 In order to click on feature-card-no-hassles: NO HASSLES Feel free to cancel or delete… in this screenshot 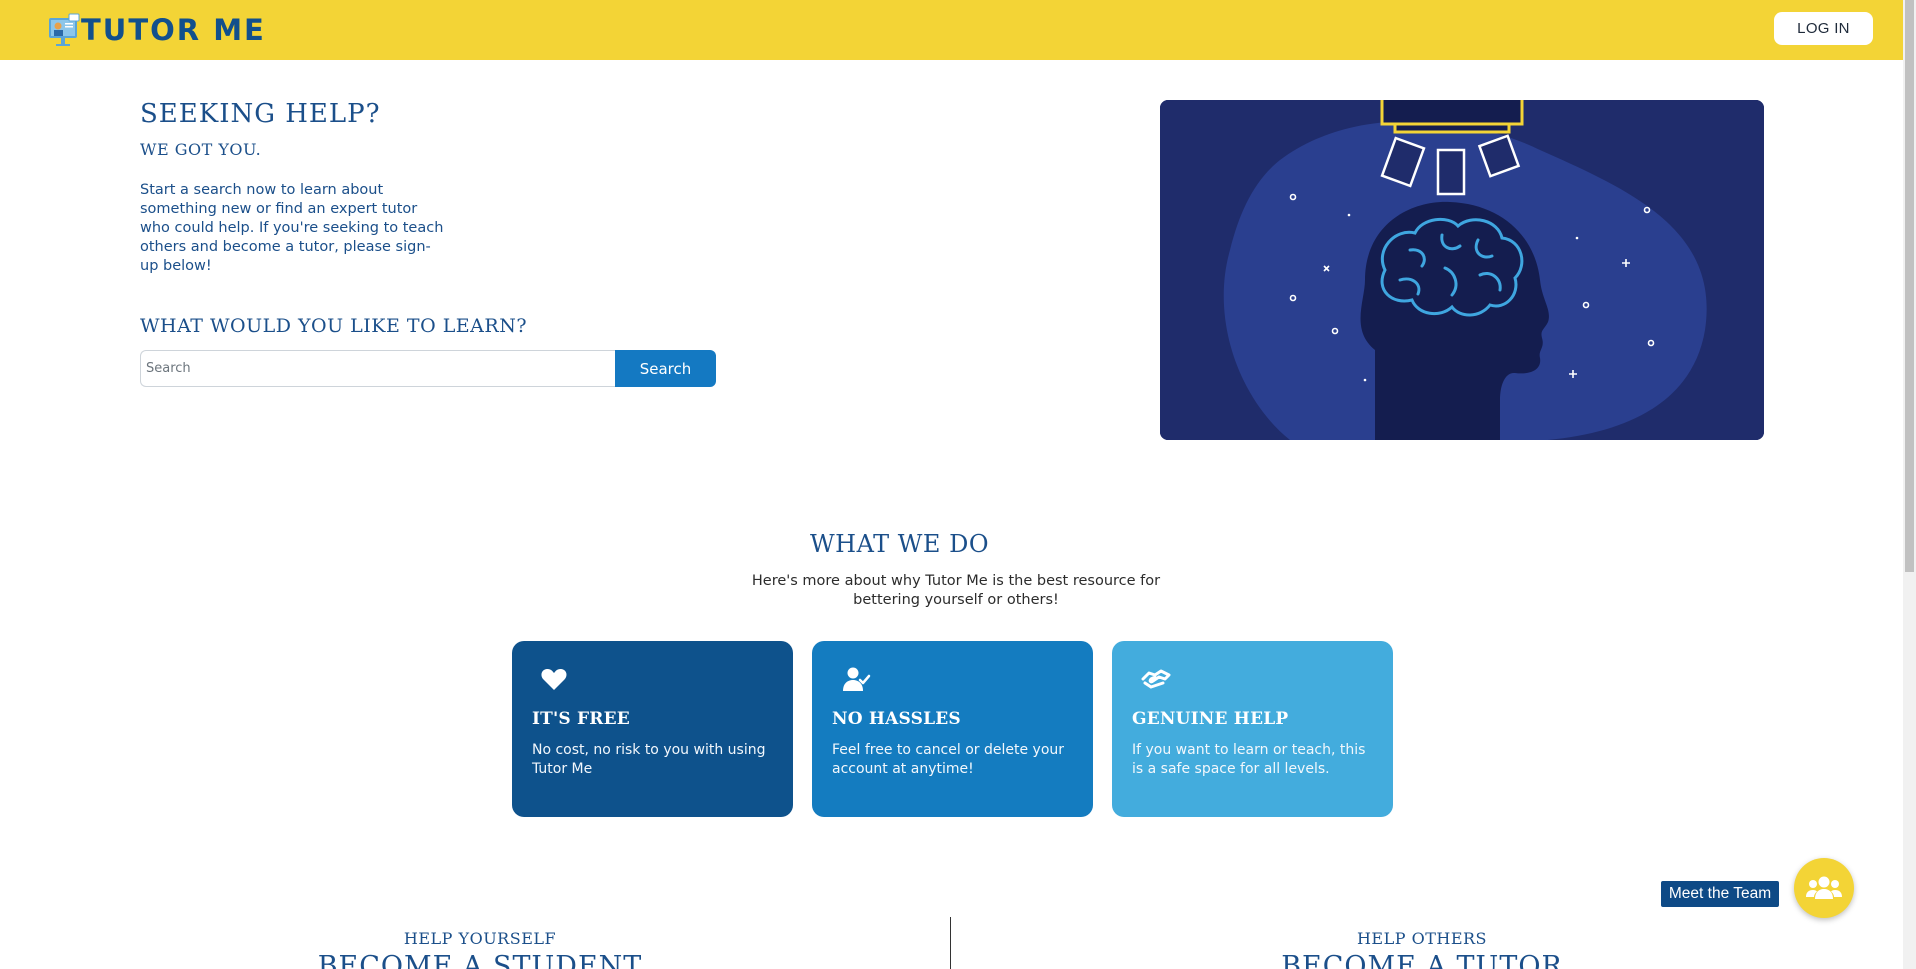, I will do `click(952, 729)`.